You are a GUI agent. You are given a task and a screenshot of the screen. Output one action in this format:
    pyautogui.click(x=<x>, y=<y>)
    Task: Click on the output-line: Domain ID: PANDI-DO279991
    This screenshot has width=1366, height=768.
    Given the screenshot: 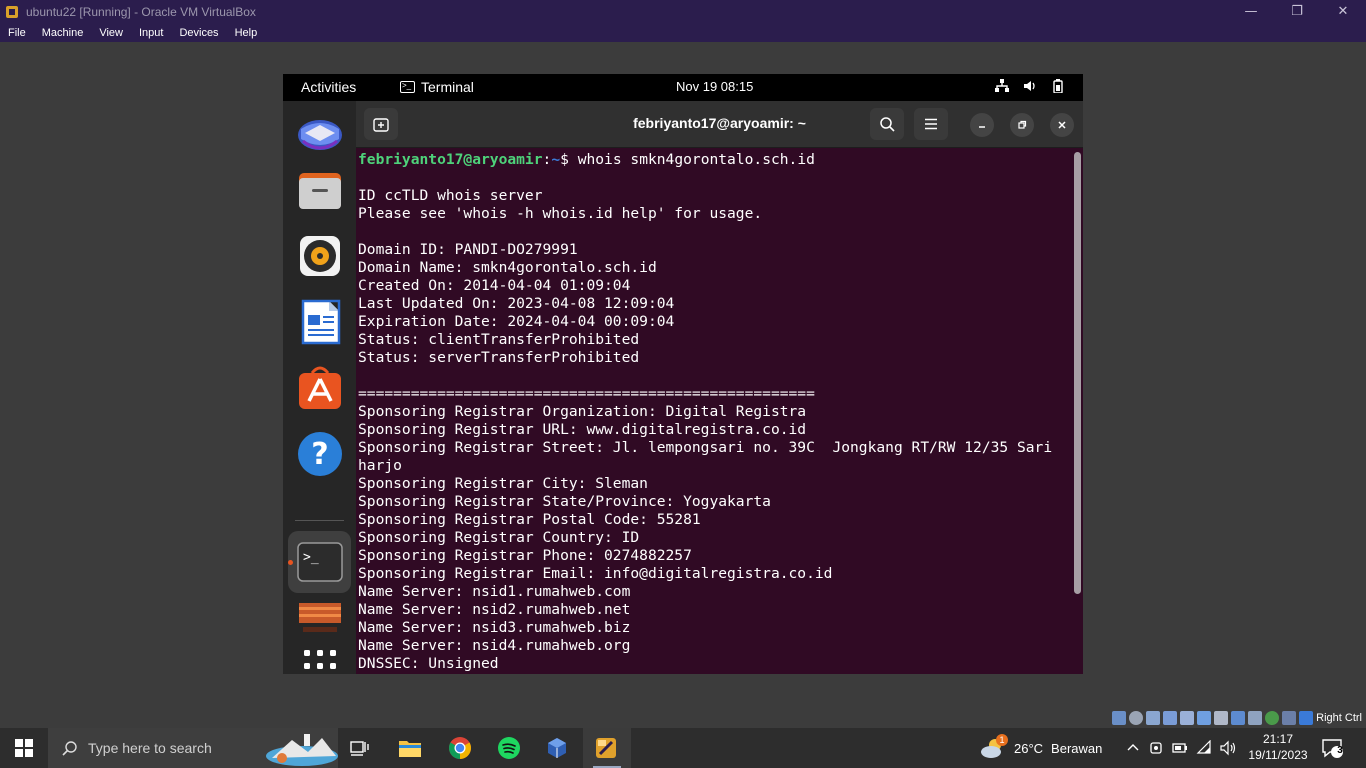 What is the action you would take?
    pyautogui.click(x=468, y=249)
    